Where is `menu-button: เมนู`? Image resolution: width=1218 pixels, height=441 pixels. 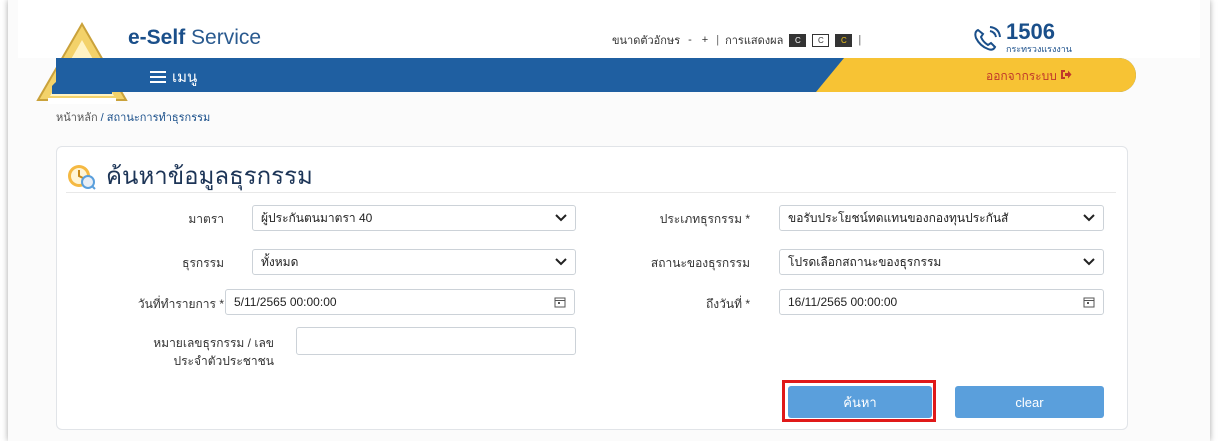 menu-button: เมนู is located at coordinates (173, 77).